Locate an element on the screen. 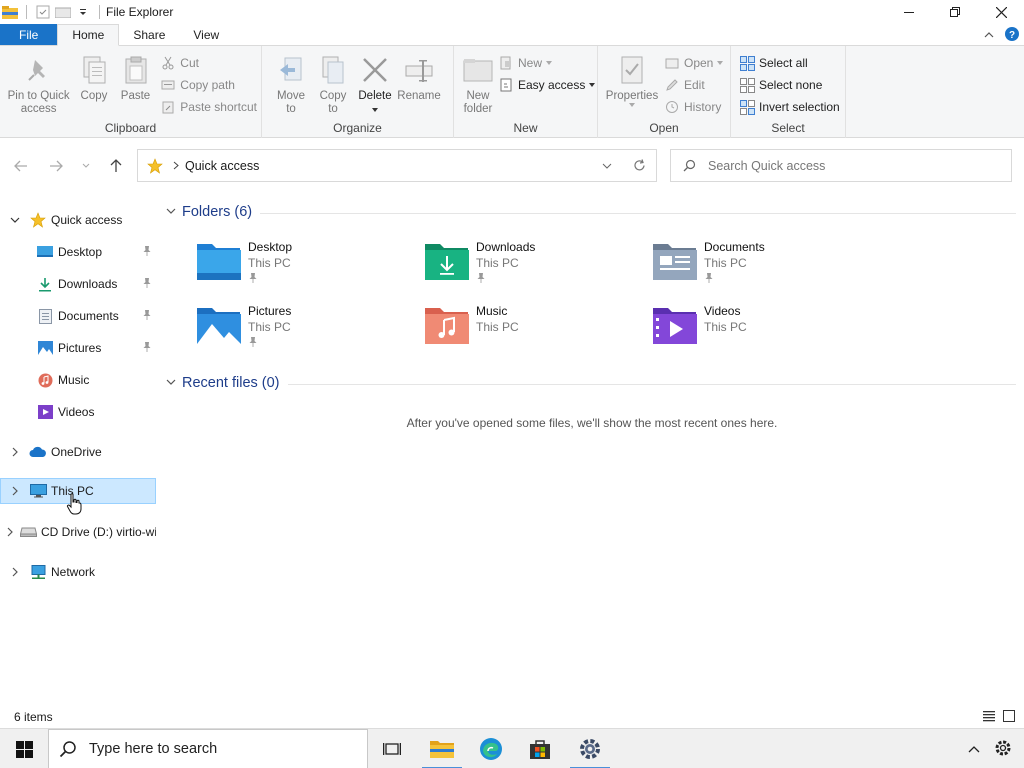  nav-item-label: Downloads is located at coordinates (88, 284).